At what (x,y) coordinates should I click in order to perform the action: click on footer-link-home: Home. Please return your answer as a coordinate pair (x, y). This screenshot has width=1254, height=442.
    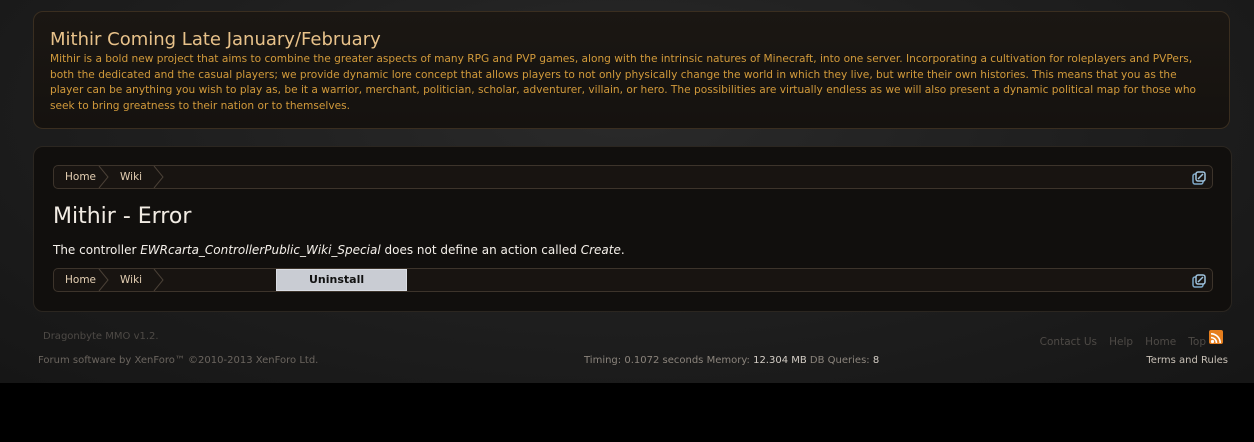
    Looking at the image, I should click on (1160, 342).